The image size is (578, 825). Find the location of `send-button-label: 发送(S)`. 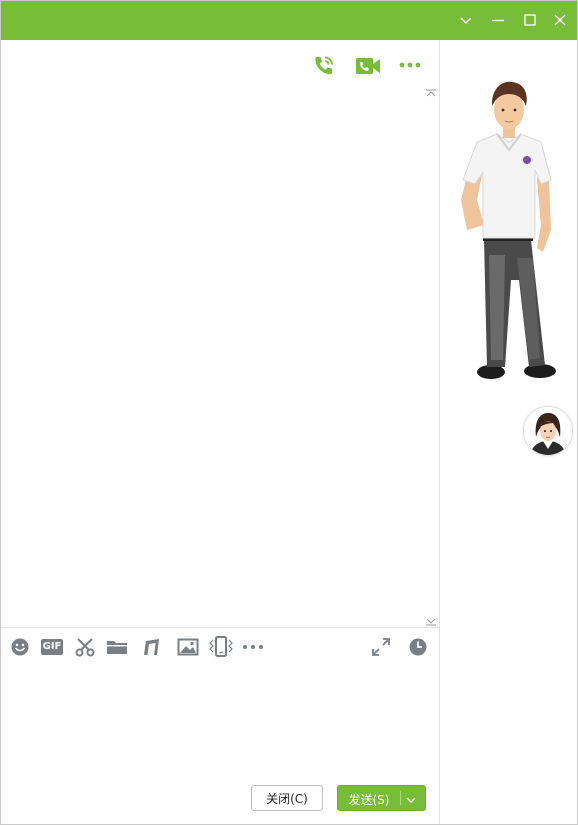

send-button-label: 发送(S) is located at coordinates (369, 800).